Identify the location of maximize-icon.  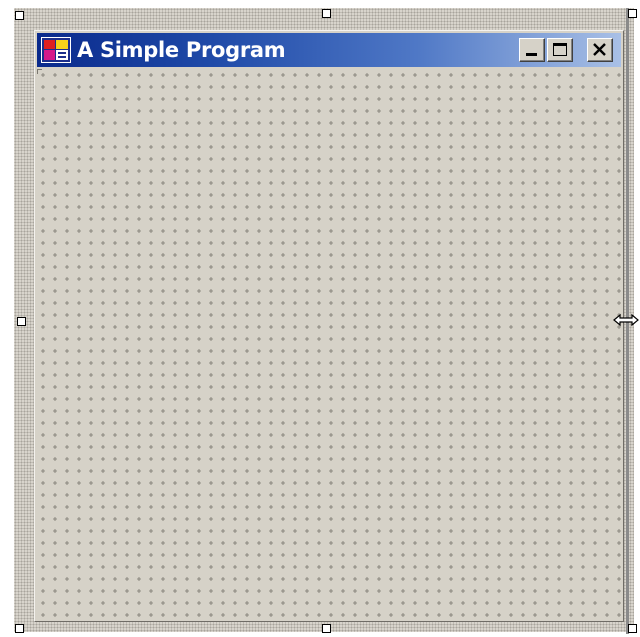
(560, 49).